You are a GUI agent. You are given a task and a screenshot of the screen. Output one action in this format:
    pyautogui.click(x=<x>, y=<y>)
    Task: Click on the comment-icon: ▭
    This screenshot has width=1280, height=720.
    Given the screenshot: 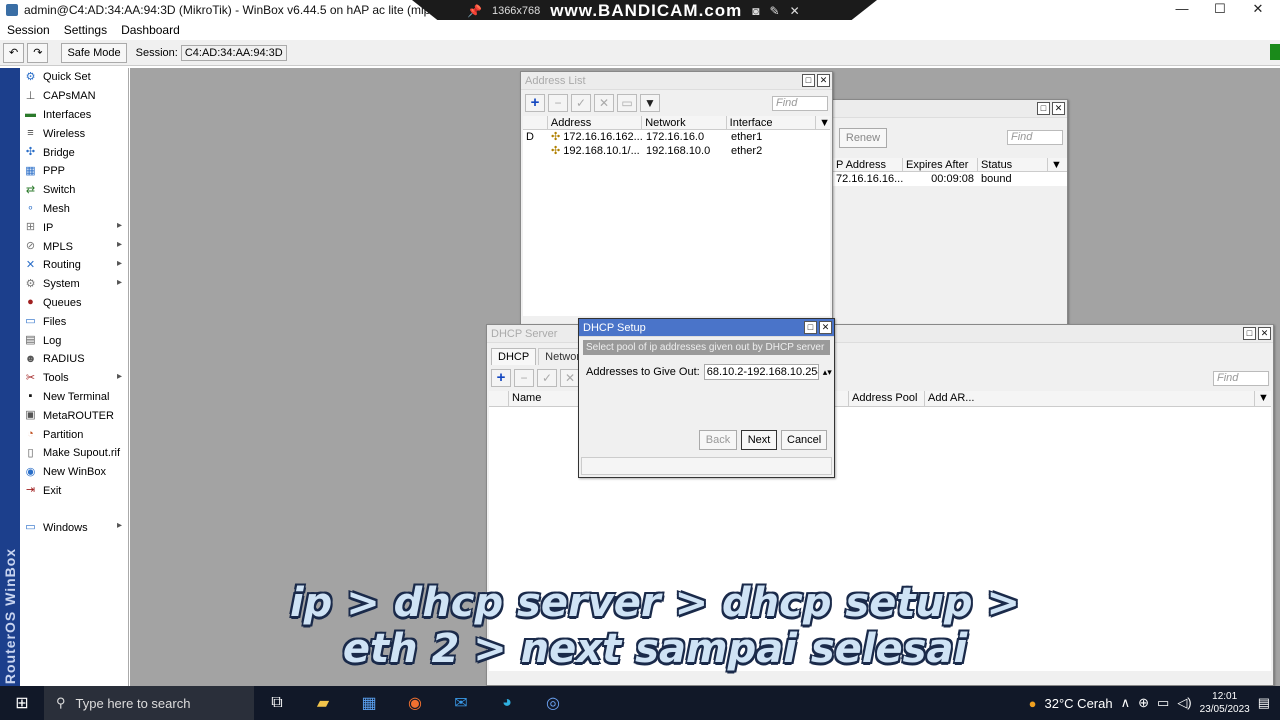 What is the action you would take?
    pyautogui.click(x=627, y=103)
    